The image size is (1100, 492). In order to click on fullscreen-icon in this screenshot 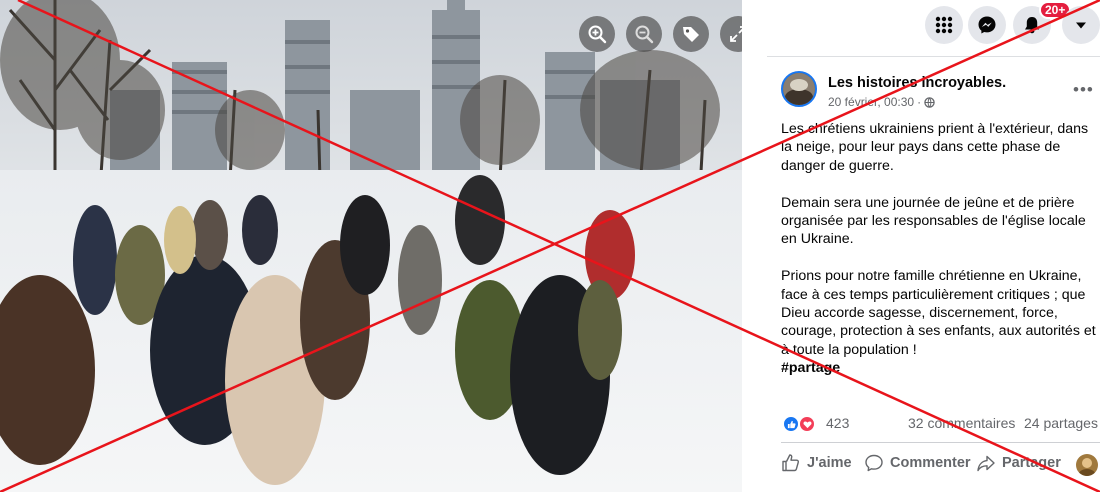, I will do `click(736, 34)`.